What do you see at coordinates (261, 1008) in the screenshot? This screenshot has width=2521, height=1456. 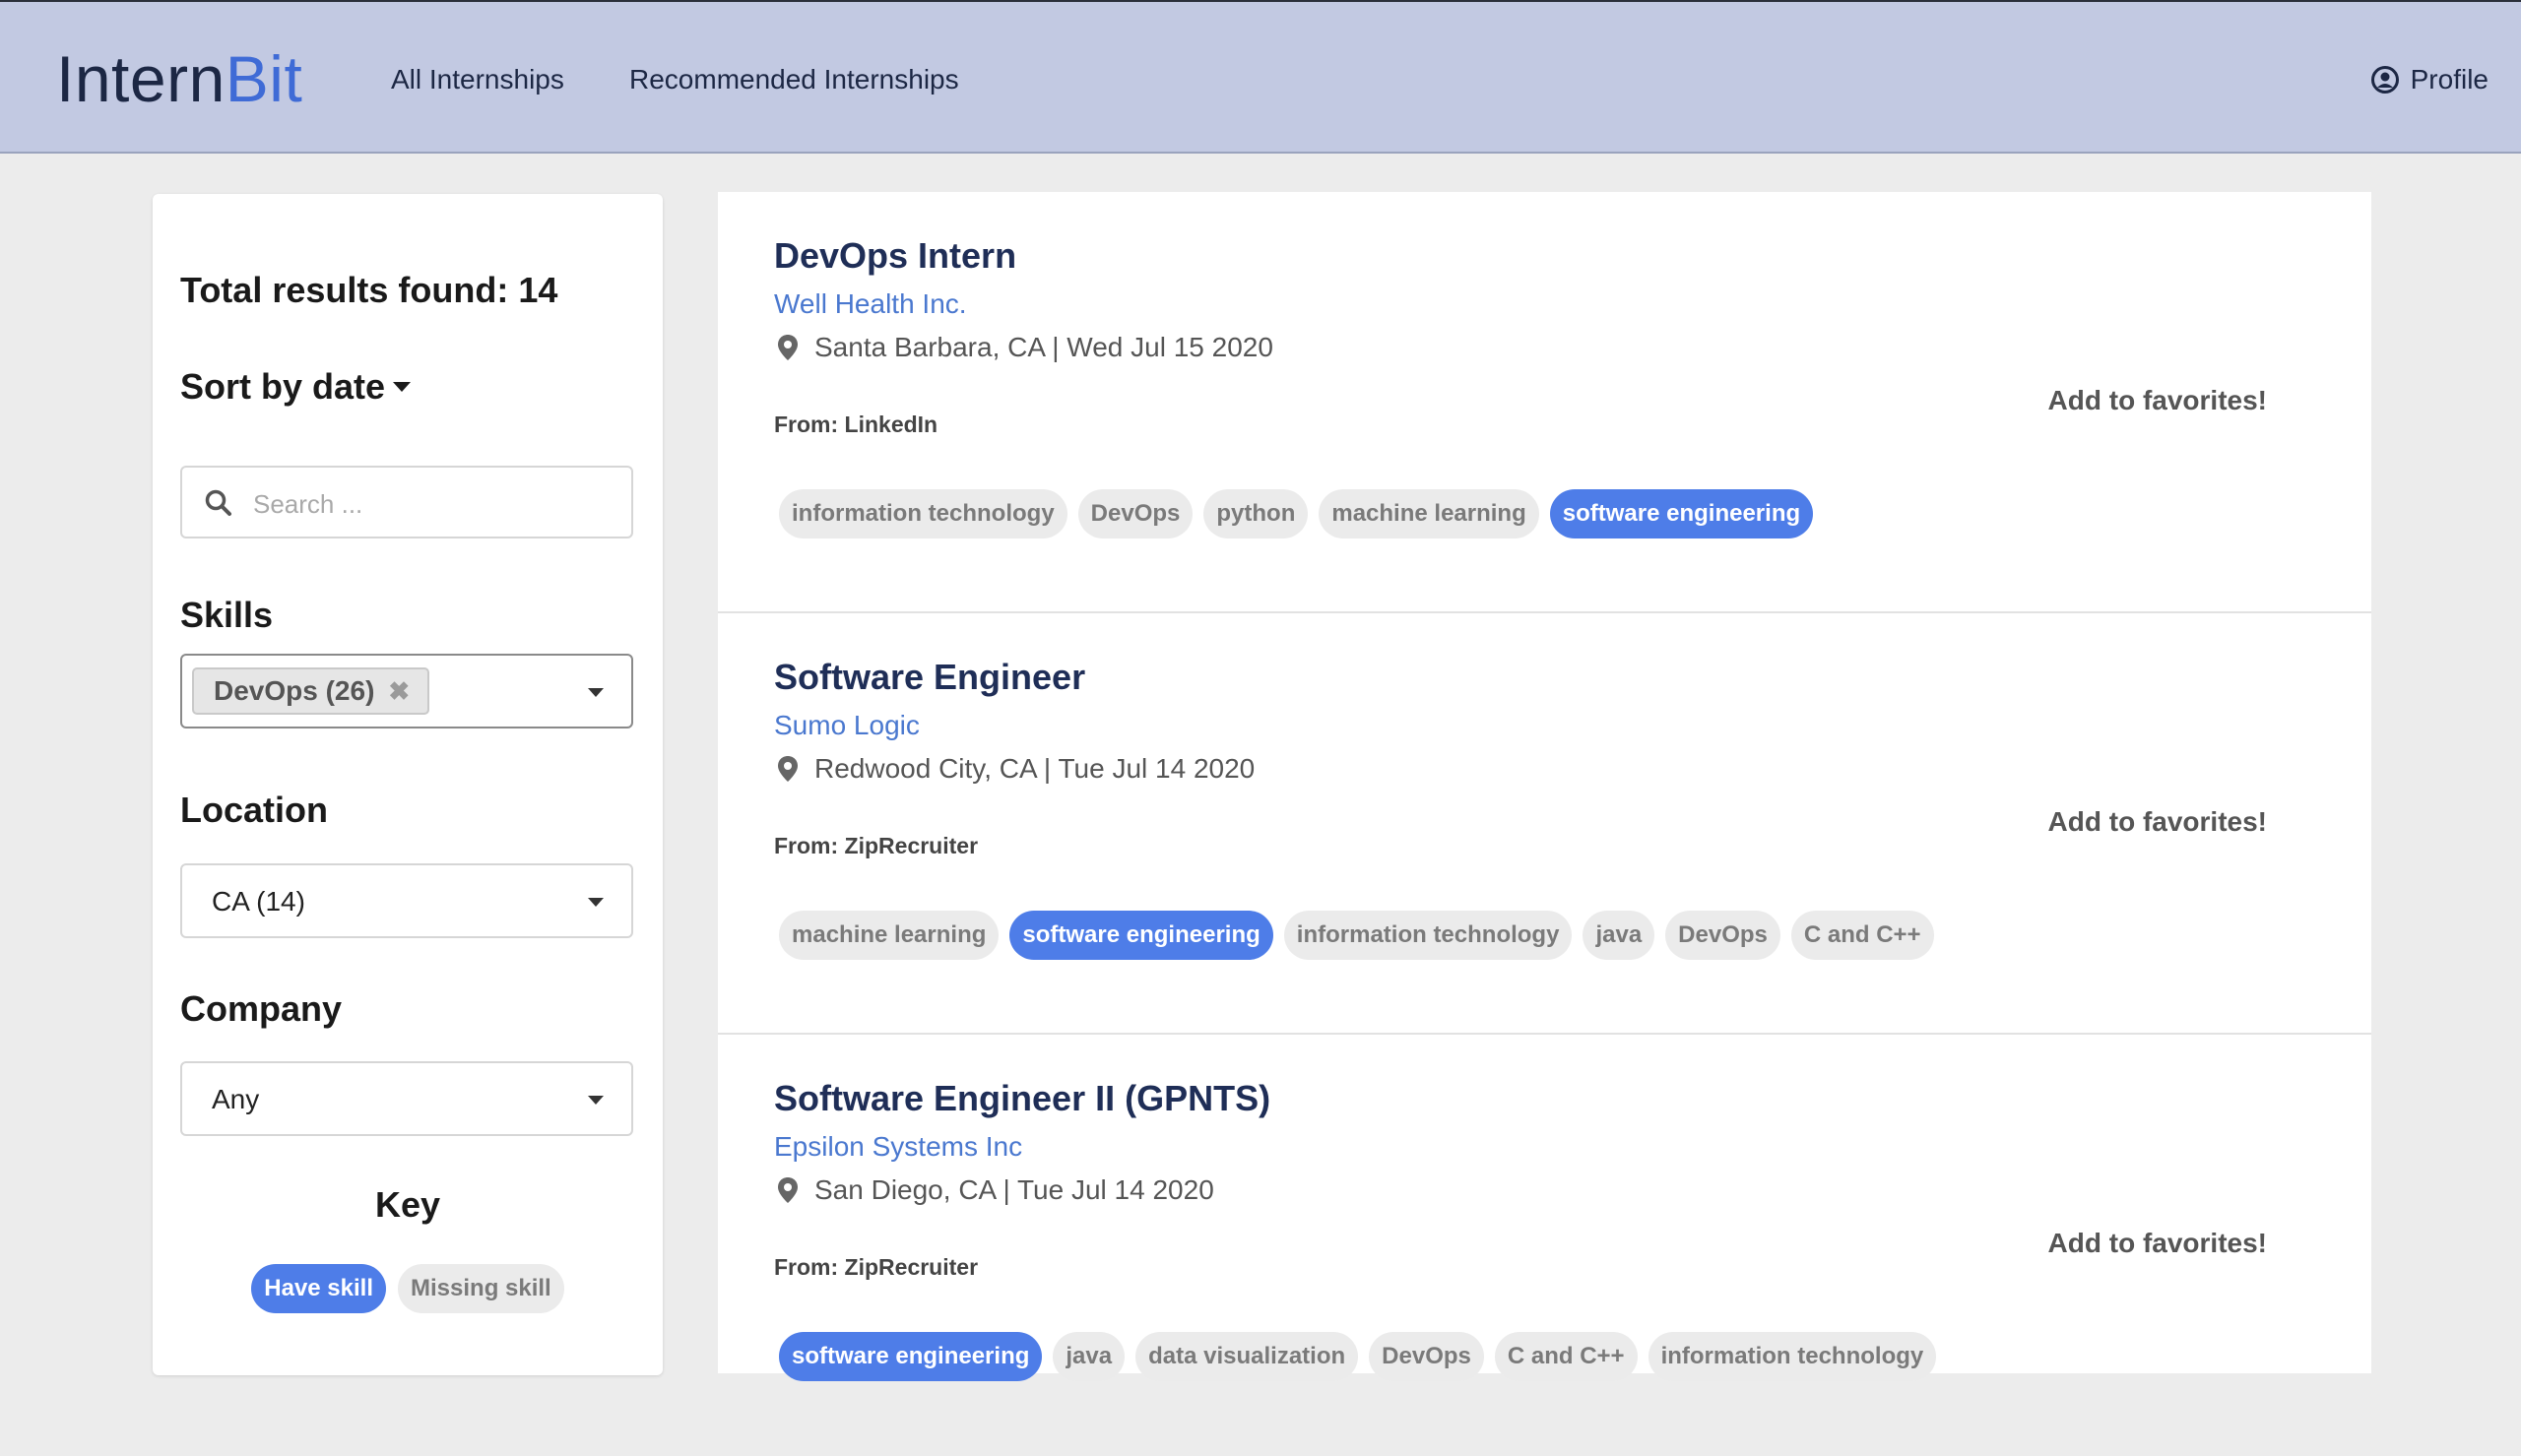 I see `company-label: Company` at bounding box center [261, 1008].